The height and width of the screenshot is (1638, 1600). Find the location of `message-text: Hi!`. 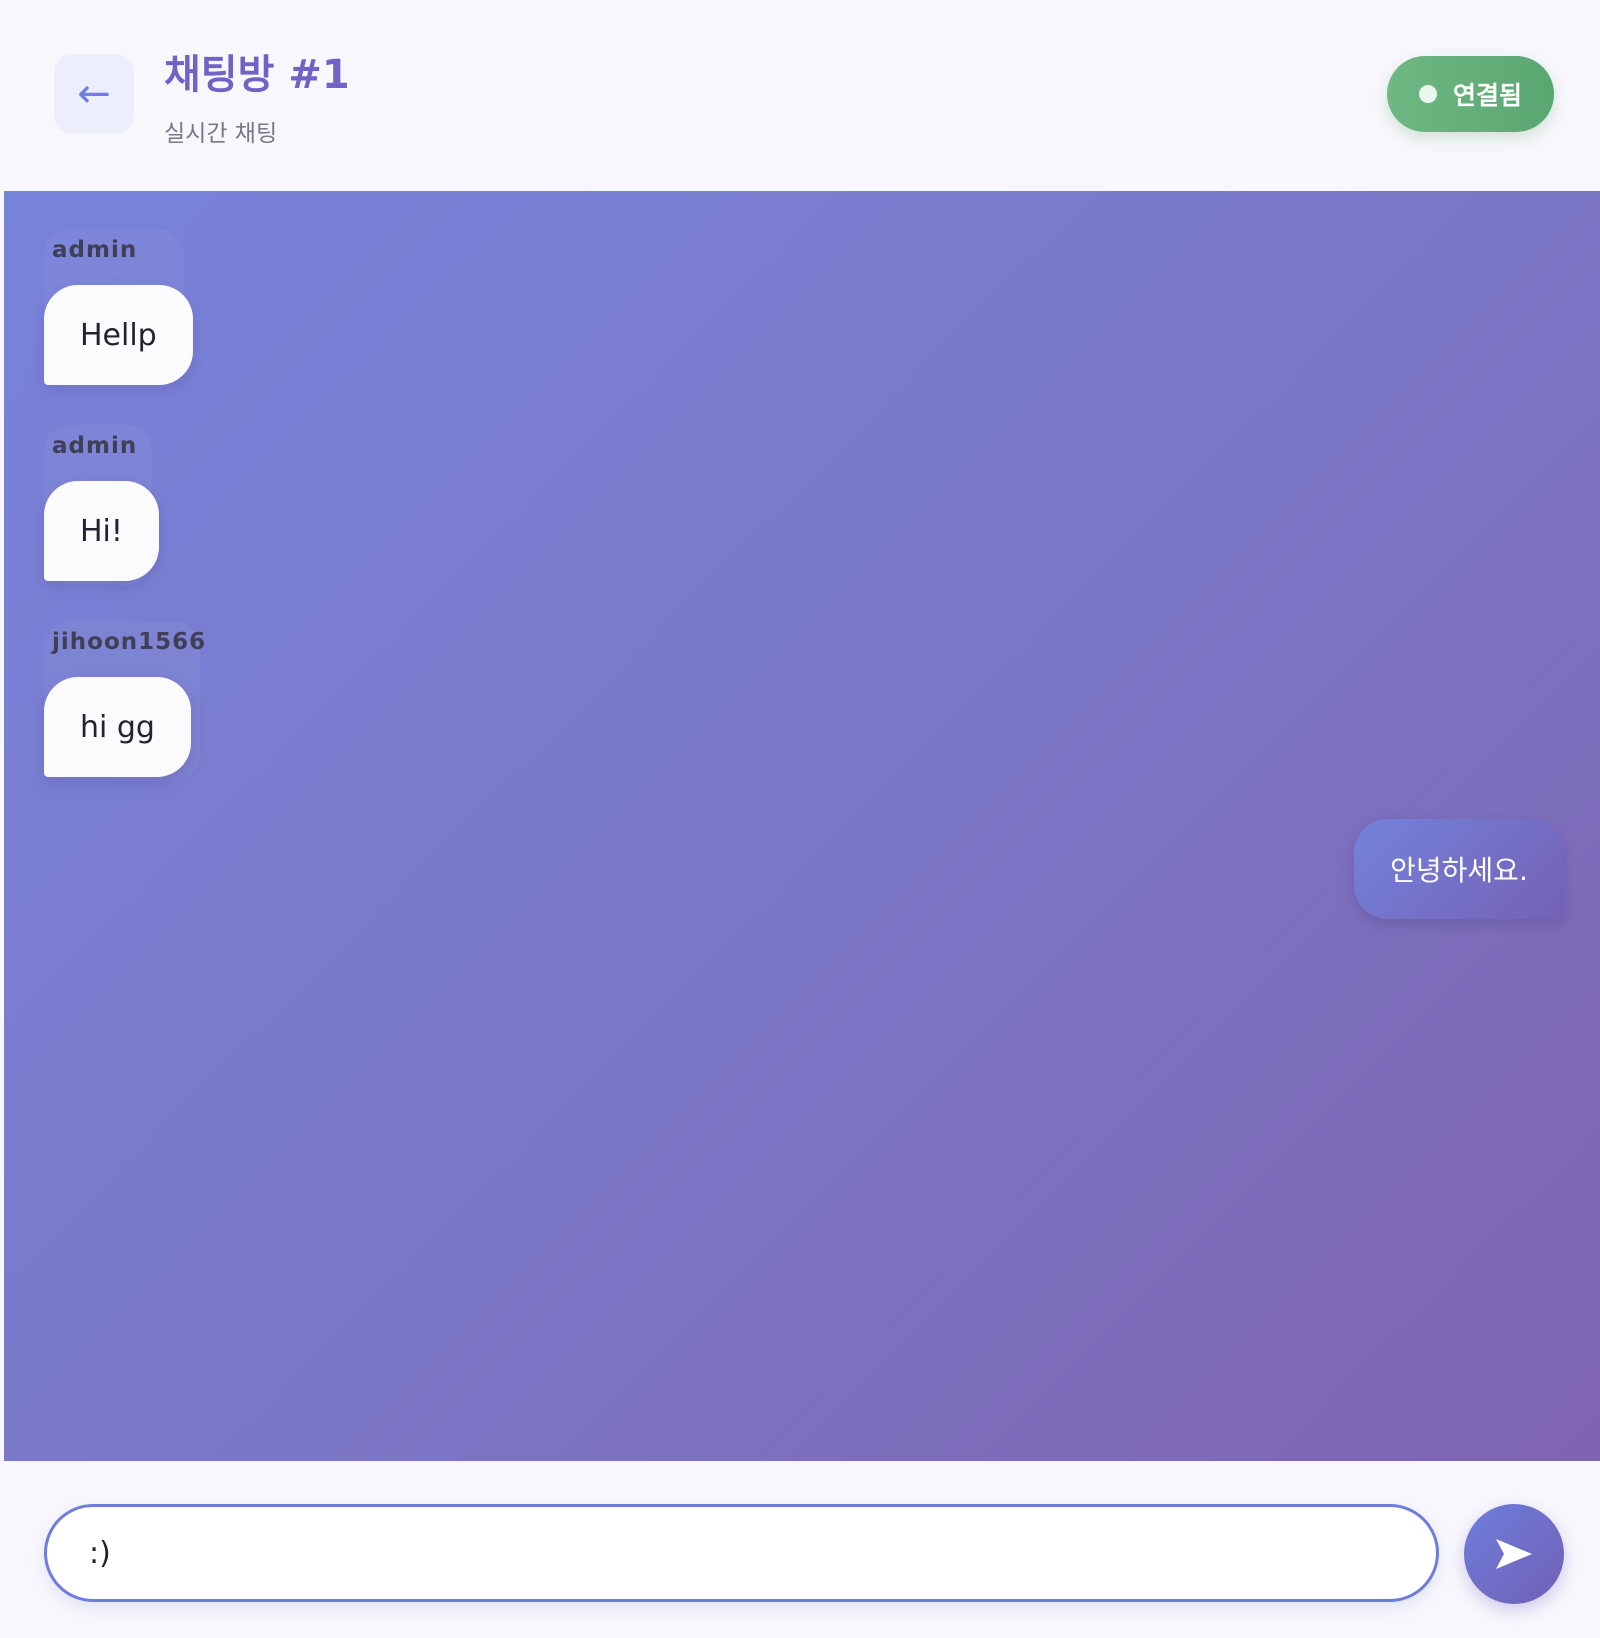

message-text: Hi! is located at coordinates (101, 531).